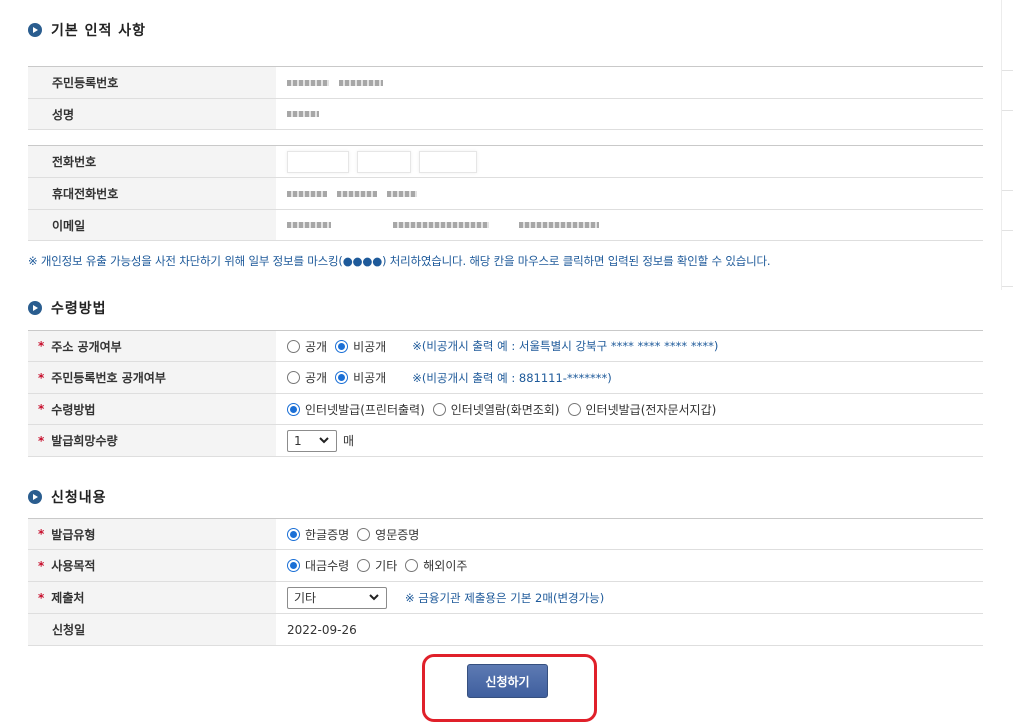 Image resolution: width=1013 pixels, height=723 pixels. I want to click on mobile-row: 휴대전화번호, so click(505, 194).